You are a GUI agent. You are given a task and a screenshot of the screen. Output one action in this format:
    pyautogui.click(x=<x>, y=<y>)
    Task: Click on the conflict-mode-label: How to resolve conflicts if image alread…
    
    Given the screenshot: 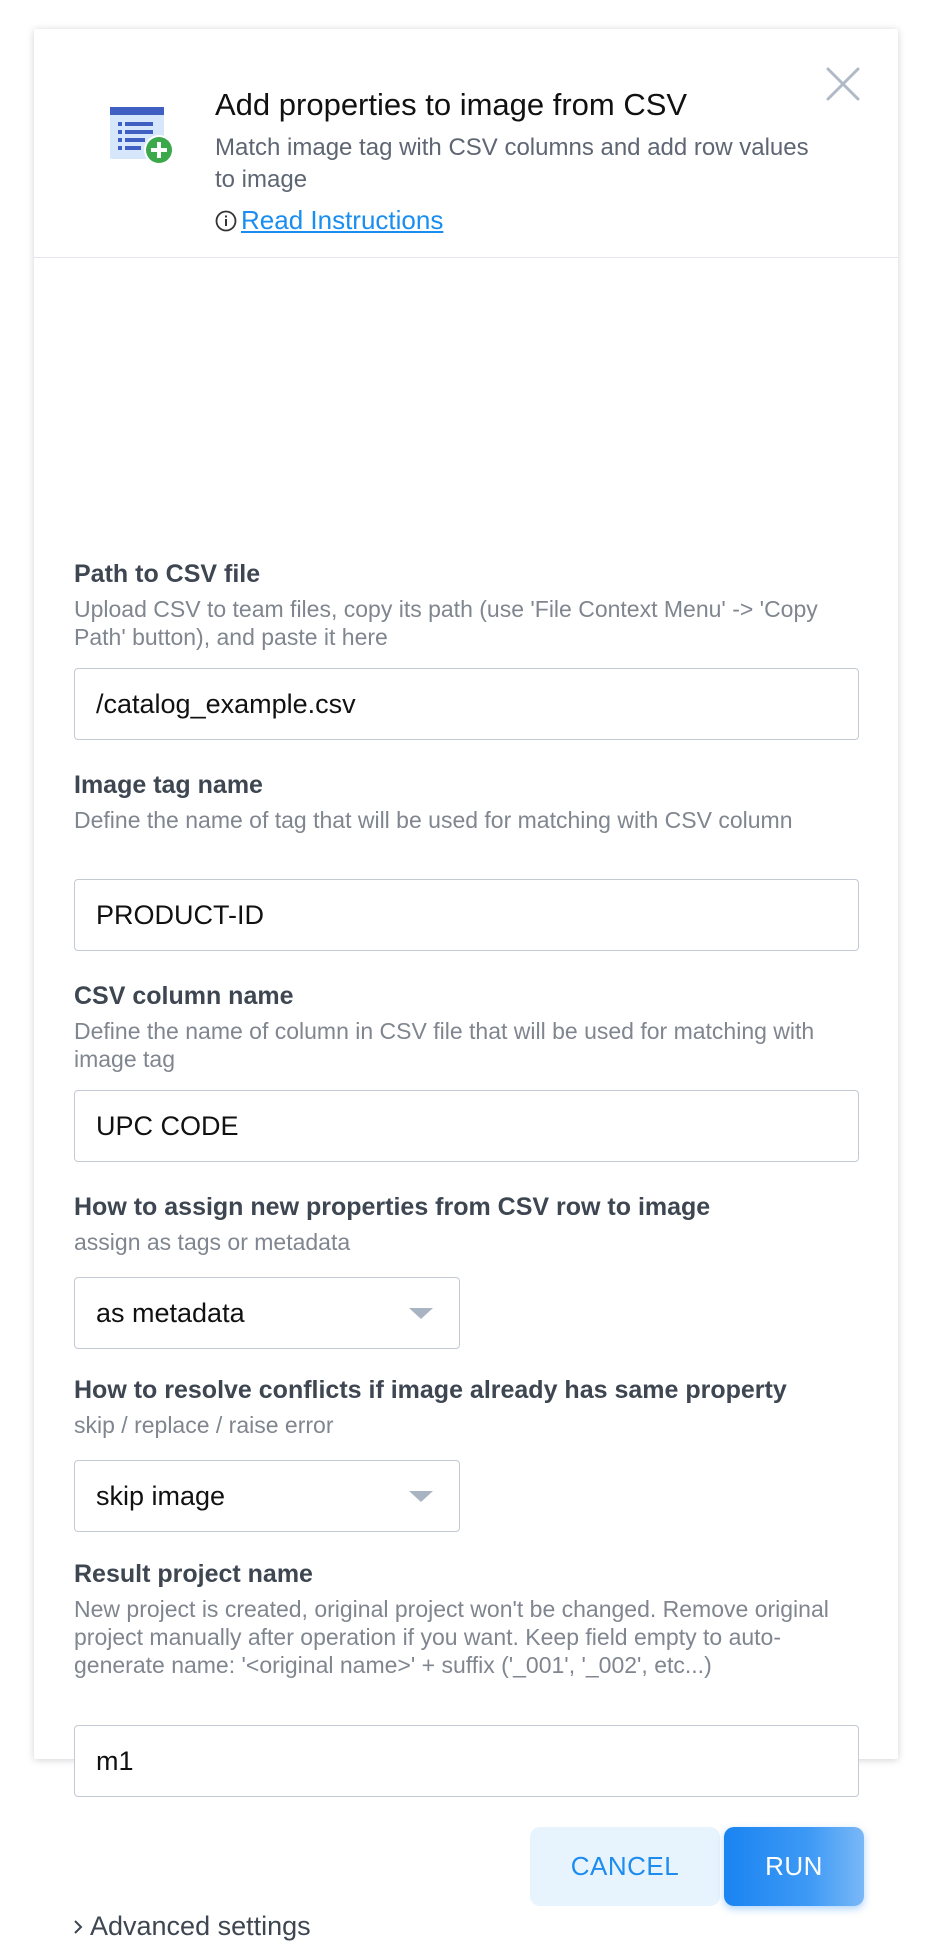 What is the action you would take?
    pyautogui.click(x=430, y=1390)
    